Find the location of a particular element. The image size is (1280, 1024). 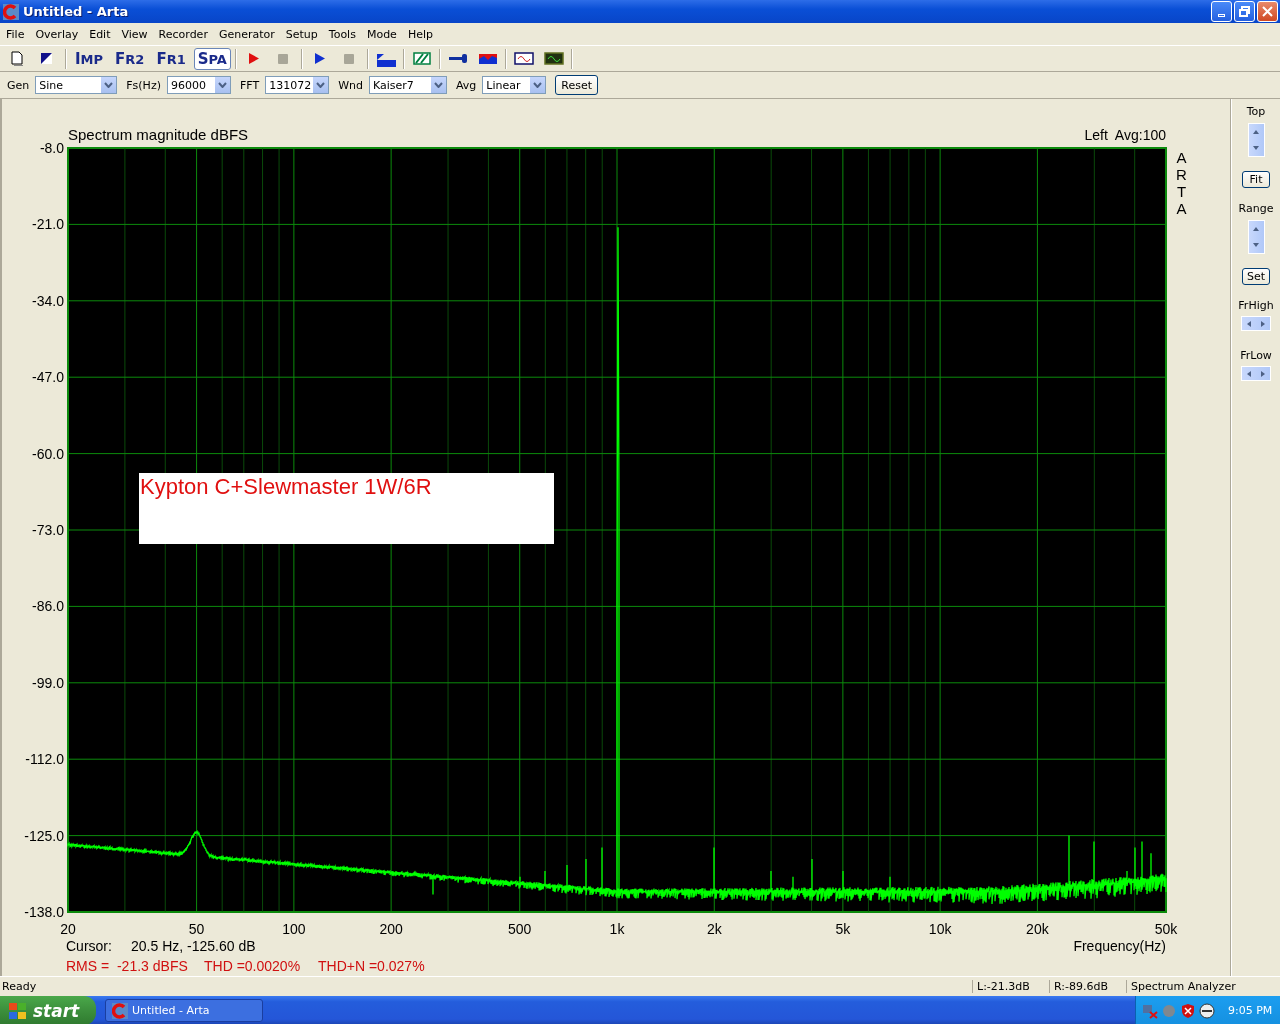

x-axis-title: Frequency(Hz) is located at coordinates (1119, 946).